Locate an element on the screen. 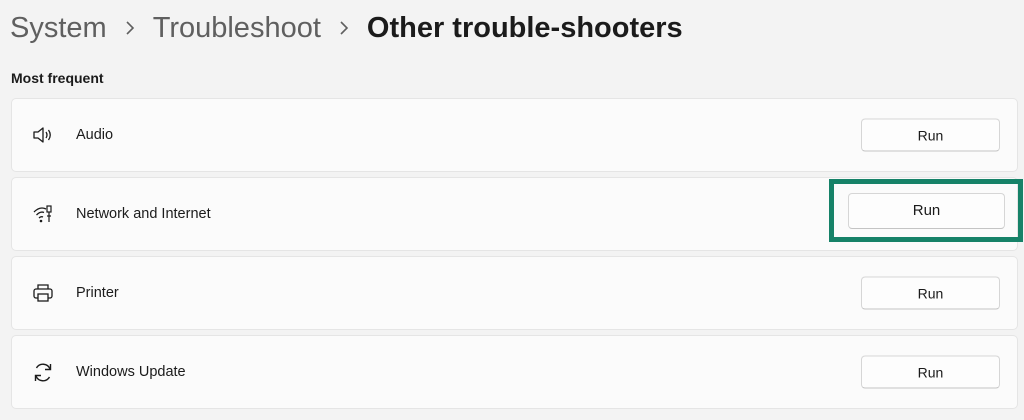  section-title: Most frequent is located at coordinates (57, 78).